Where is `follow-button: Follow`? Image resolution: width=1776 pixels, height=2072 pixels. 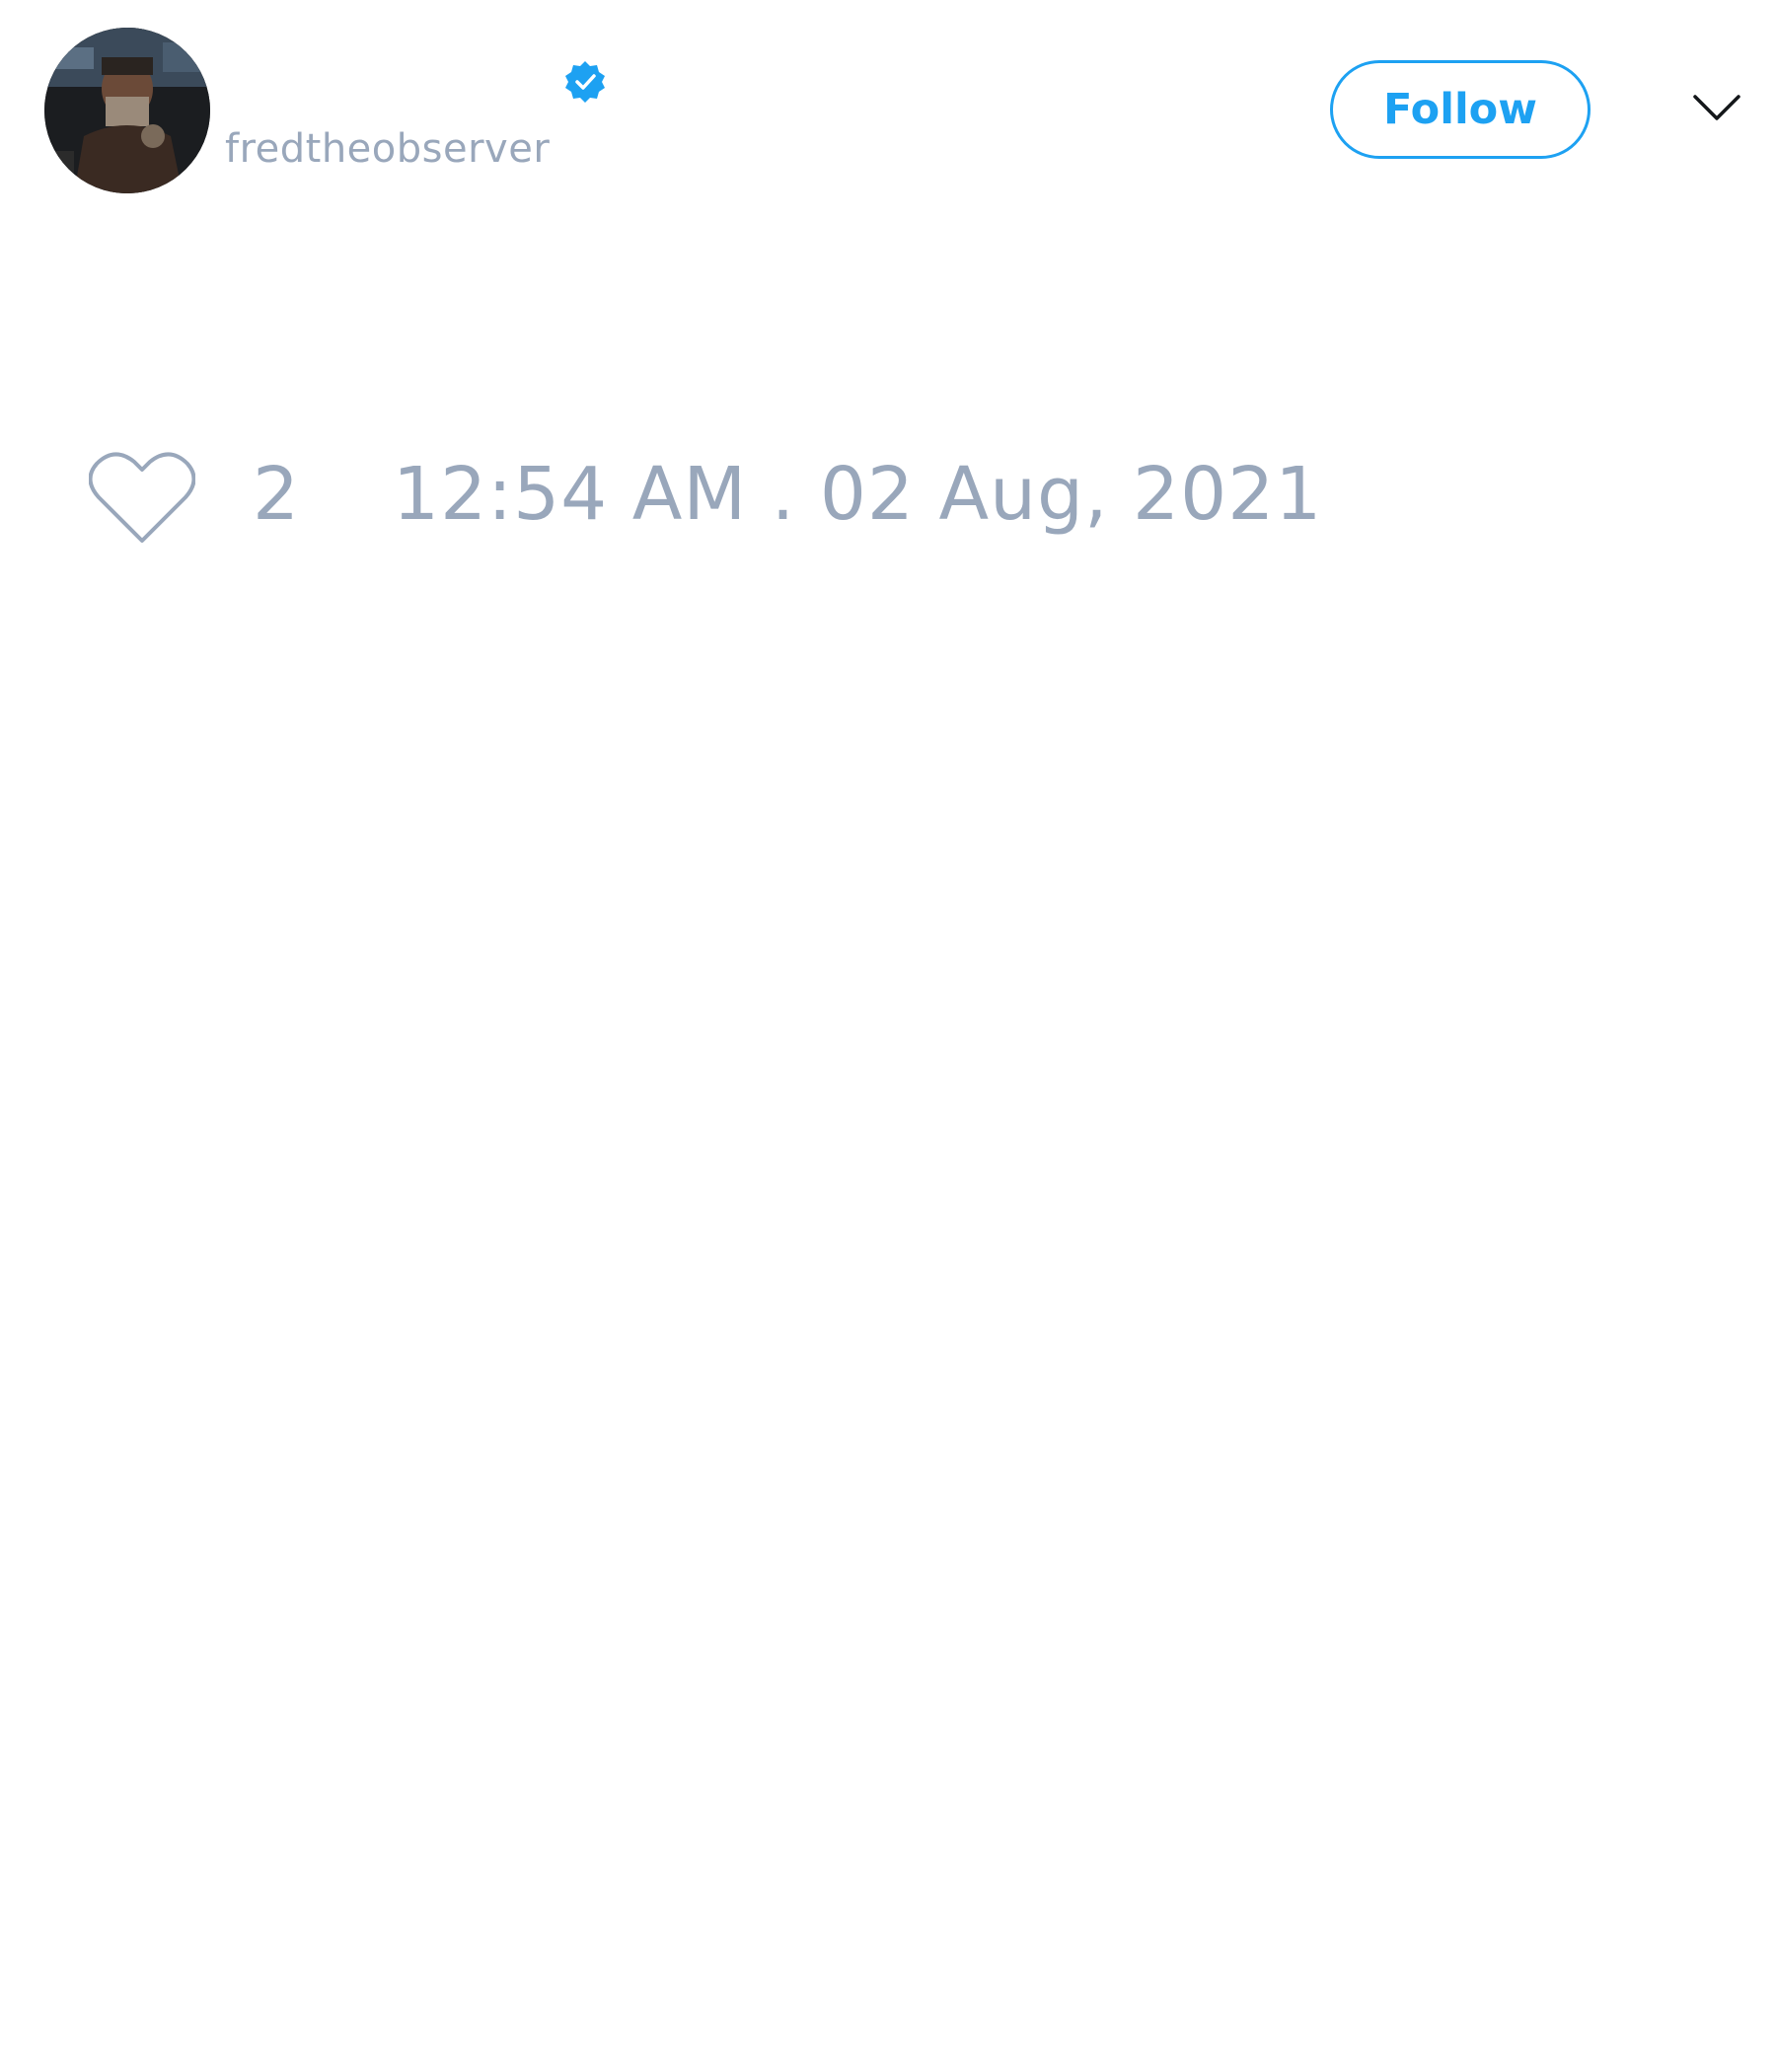 follow-button: Follow is located at coordinates (1461, 110).